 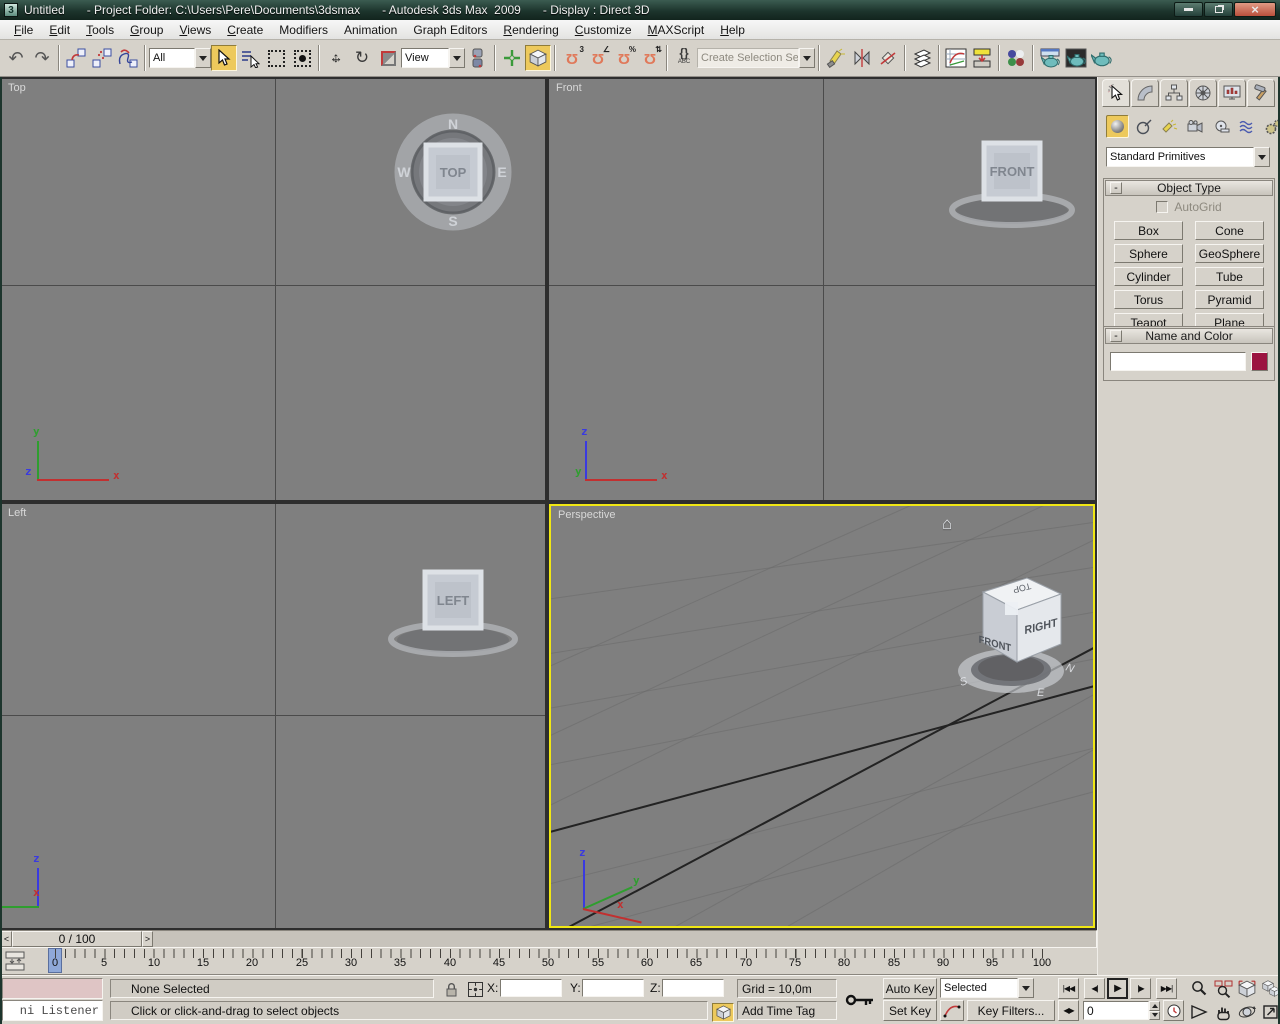 I want to click on zoom-icon, so click(x=1199, y=989).